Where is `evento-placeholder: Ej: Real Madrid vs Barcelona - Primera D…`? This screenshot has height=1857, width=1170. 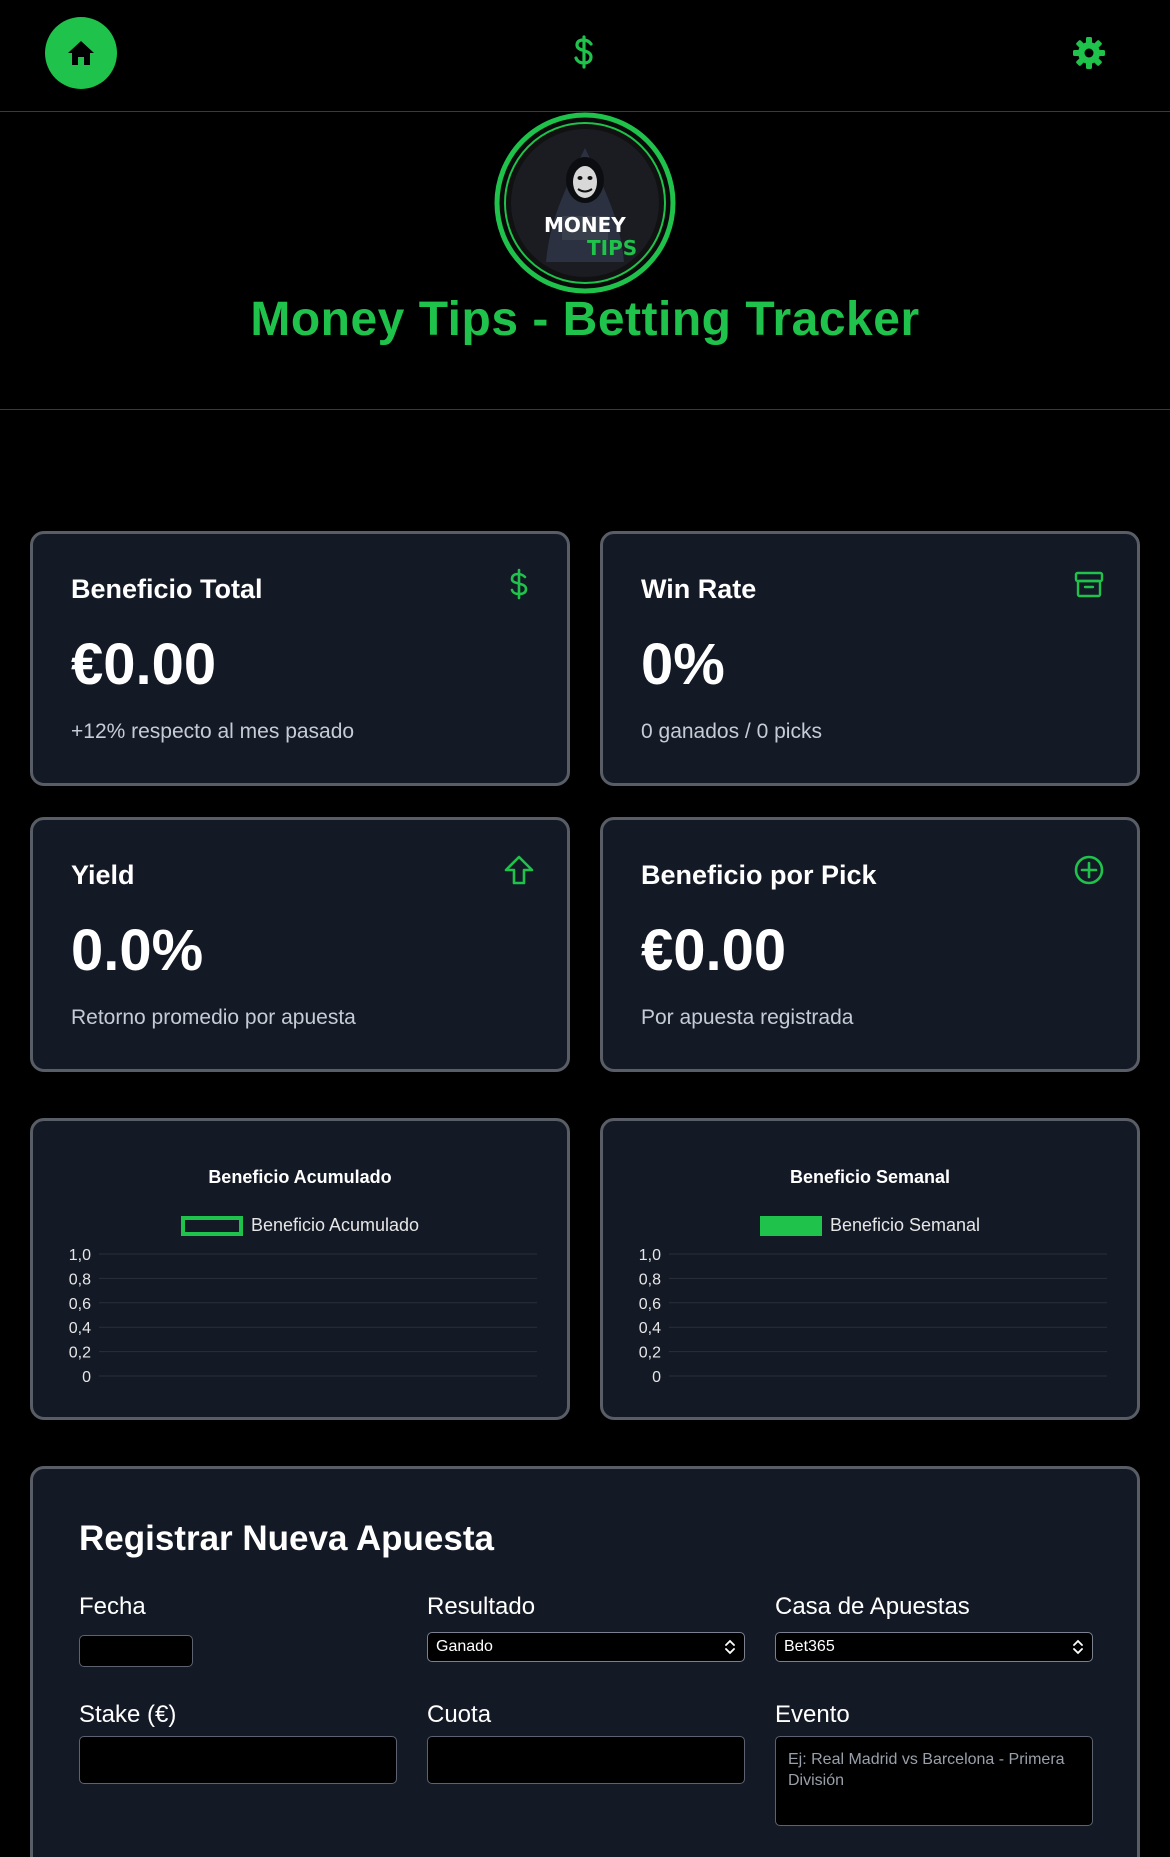
evento-placeholder: Ej: Real Madrid vs Barcelona - Primera D… is located at coordinates (926, 1770).